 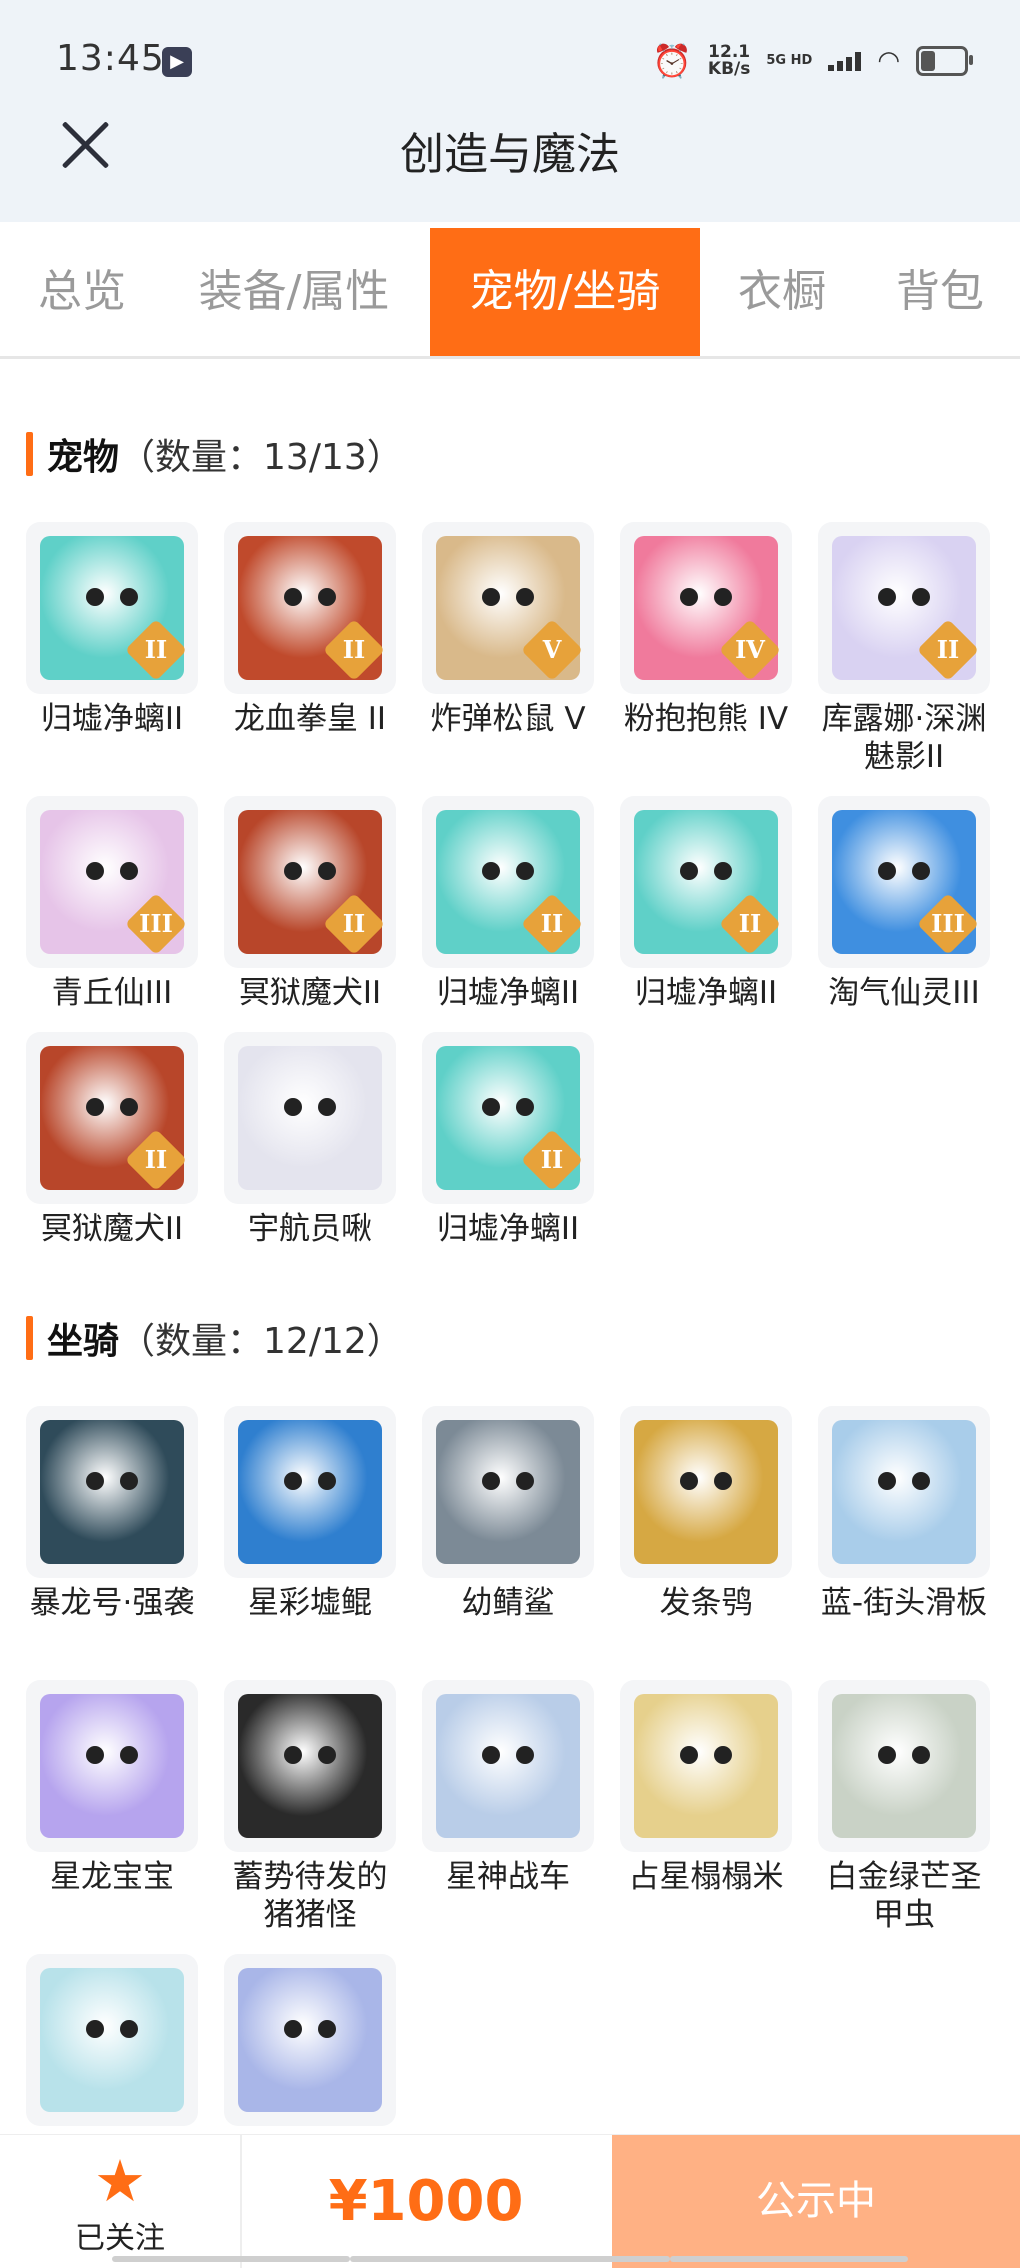 I want to click on rank-badge-text: V, so click(x=552, y=649).